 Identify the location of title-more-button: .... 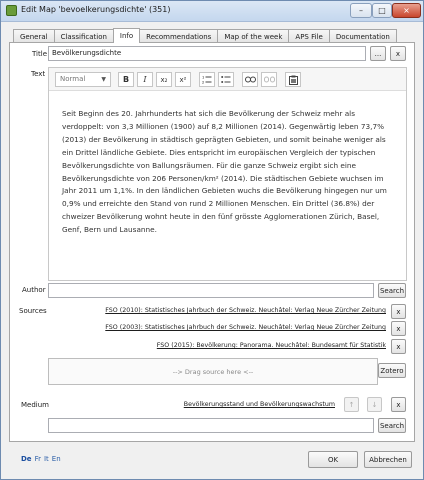
(378, 53).